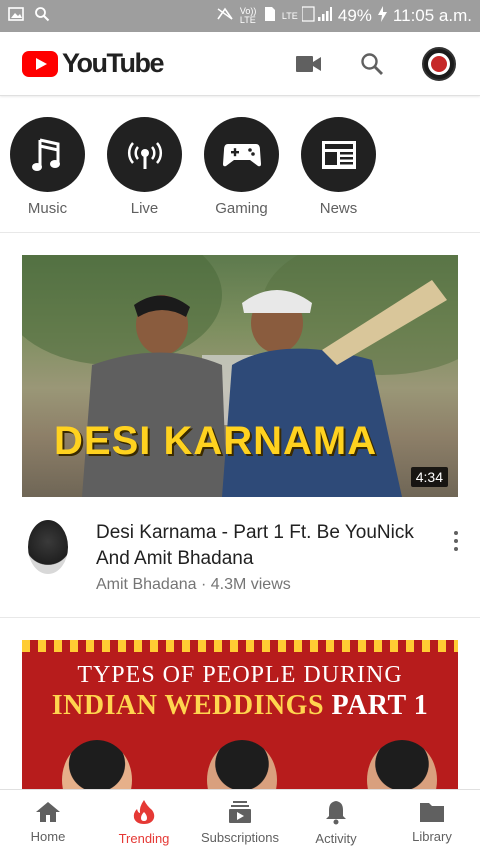 The width and height of the screenshot is (480, 854). I want to click on search-icon, so click(372, 63).